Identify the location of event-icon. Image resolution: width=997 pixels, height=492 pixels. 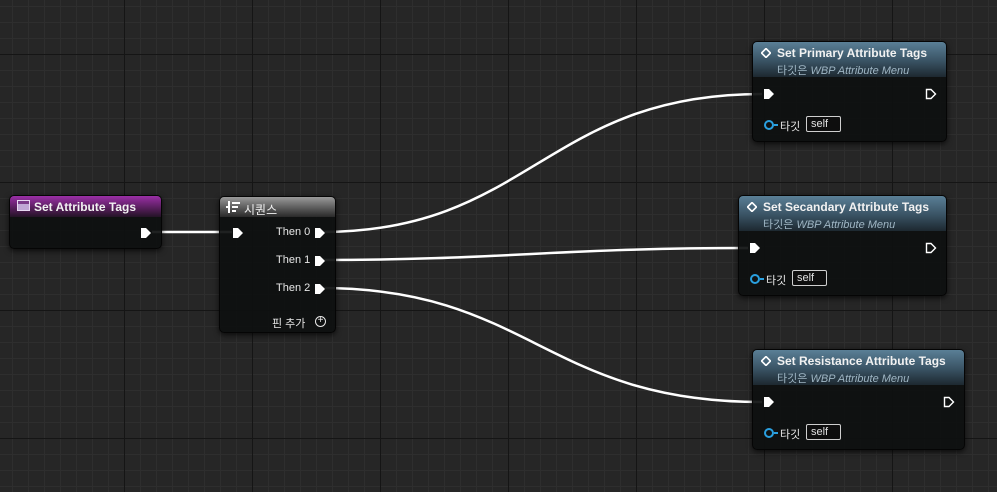
(23, 205).